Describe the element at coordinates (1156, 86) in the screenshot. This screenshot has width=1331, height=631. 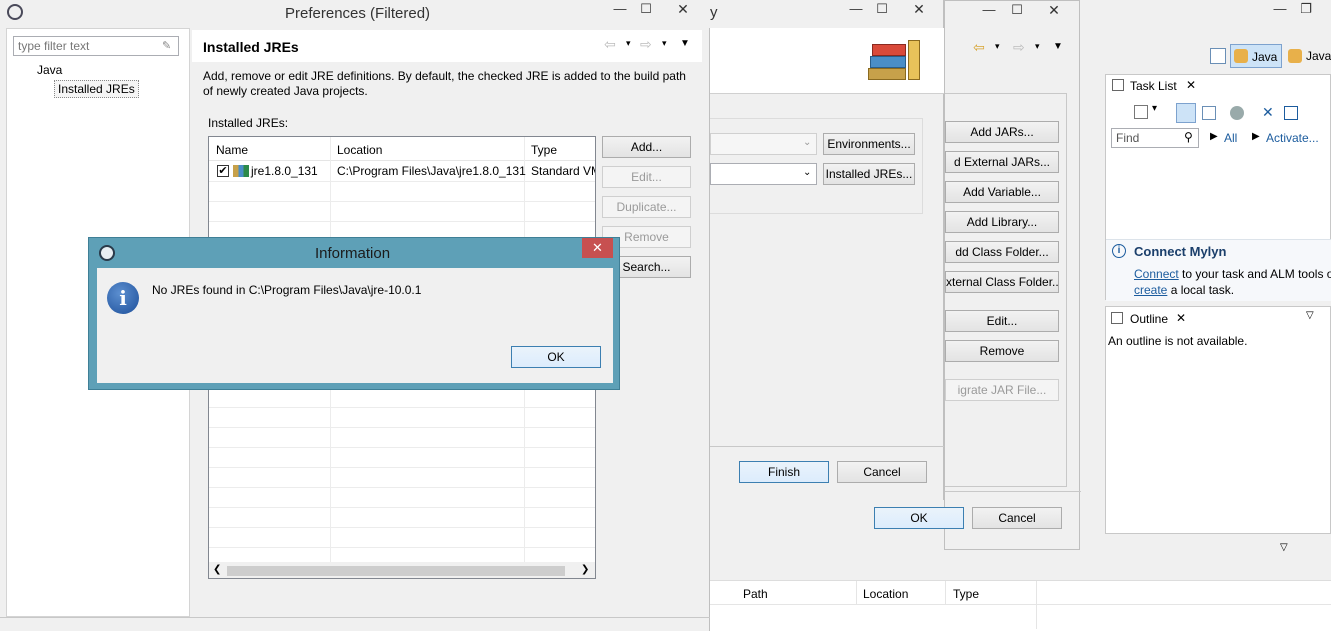
I see `task-list-tab: Task List ✕` at that location.